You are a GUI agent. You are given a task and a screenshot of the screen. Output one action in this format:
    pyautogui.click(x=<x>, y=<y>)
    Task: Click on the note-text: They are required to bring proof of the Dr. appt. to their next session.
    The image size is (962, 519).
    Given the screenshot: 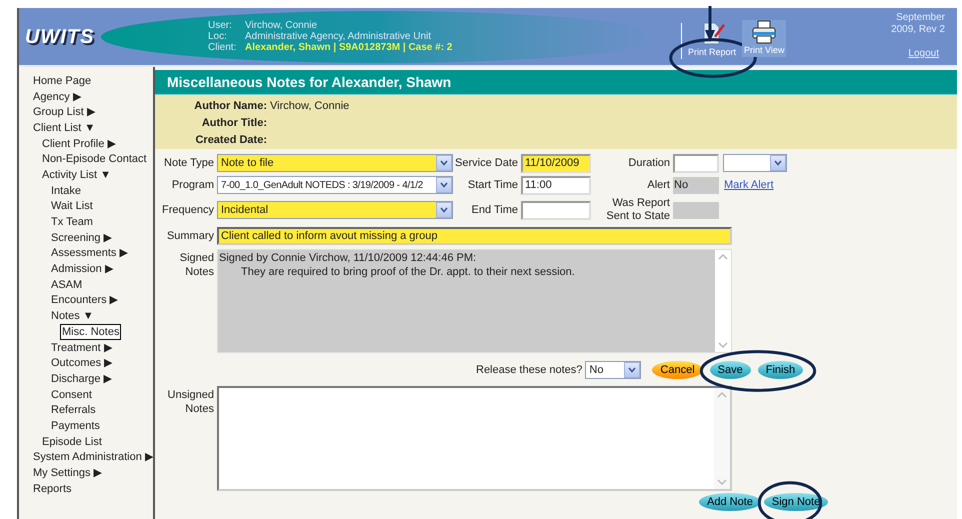 What is the action you would take?
    pyautogui.click(x=408, y=272)
    